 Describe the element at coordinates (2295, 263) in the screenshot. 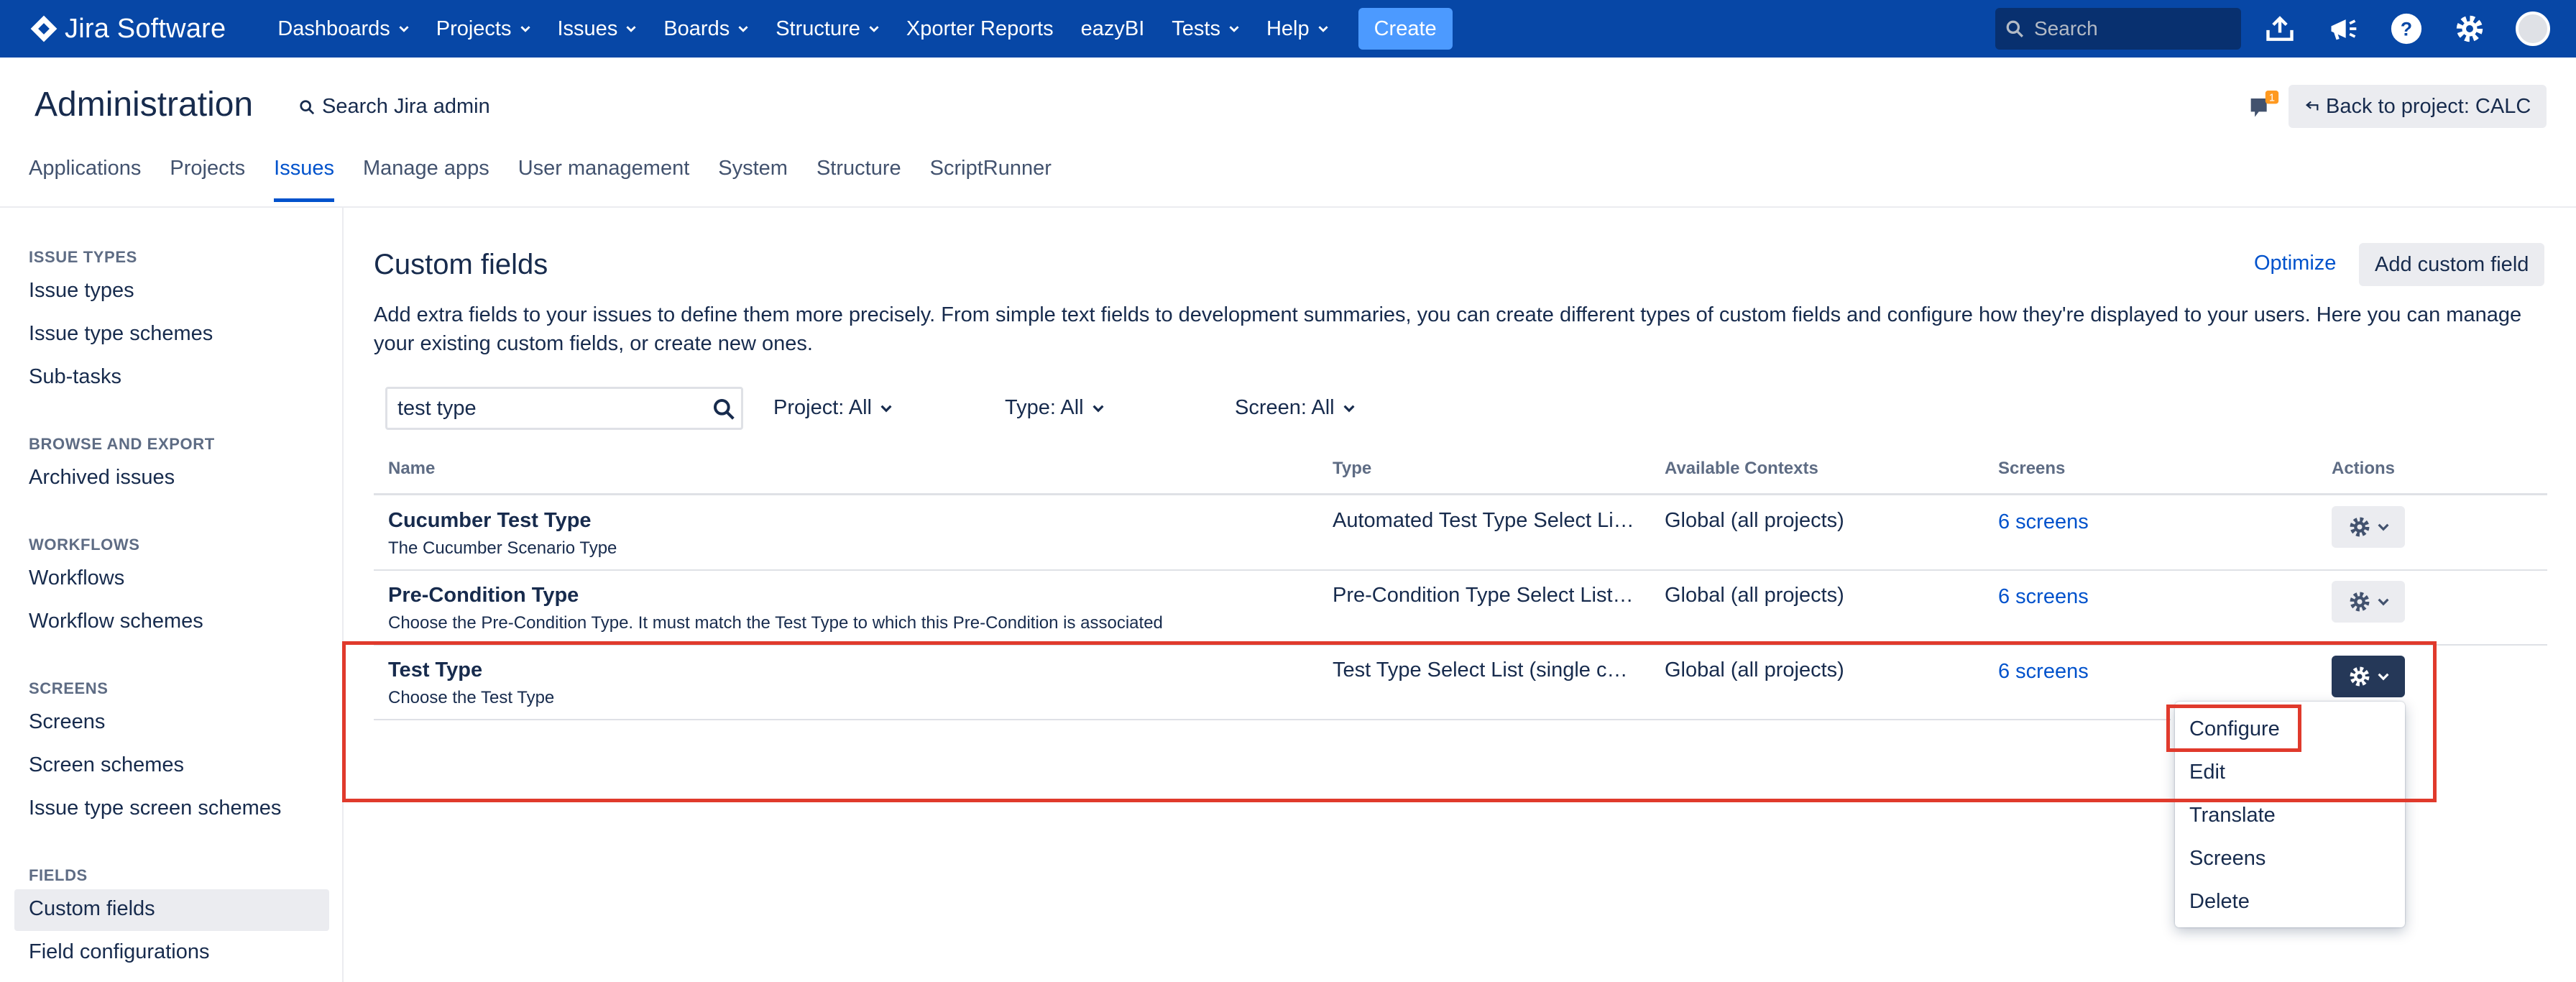

I see `optimize-link: Optimize` at that location.